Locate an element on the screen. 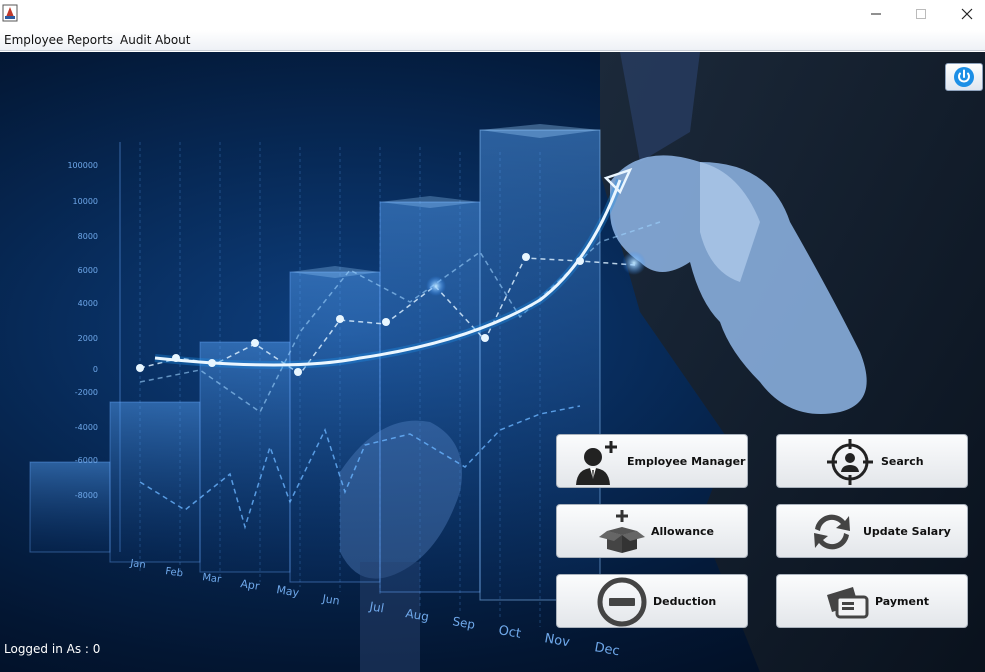 This screenshot has height=672, width=985. y-tick: 4000 is located at coordinates (88, 303).